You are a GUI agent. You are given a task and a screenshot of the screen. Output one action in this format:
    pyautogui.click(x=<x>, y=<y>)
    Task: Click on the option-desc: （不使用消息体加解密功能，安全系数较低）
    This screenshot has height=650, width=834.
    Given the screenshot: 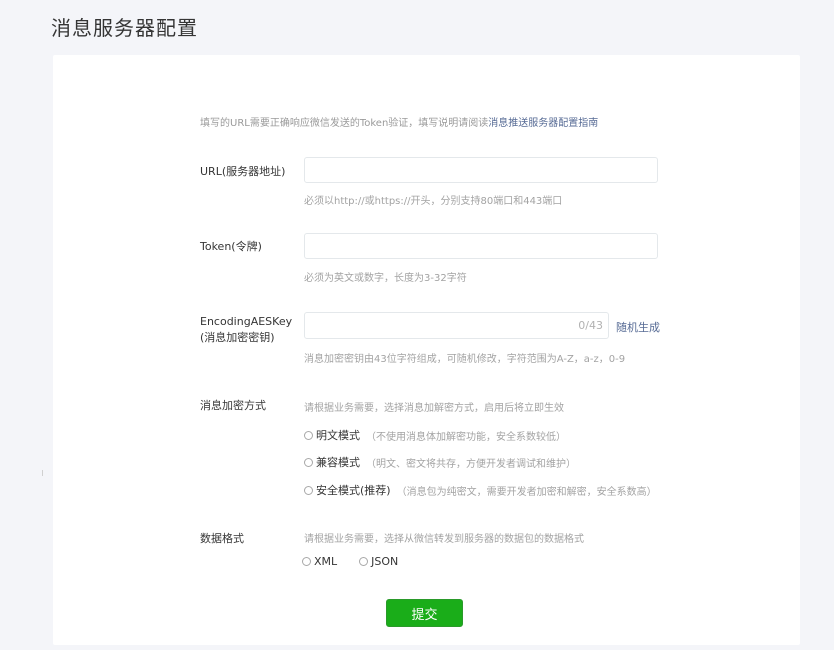 What is the action you would take?
    pyautogui.click(x=466, y=437)
    